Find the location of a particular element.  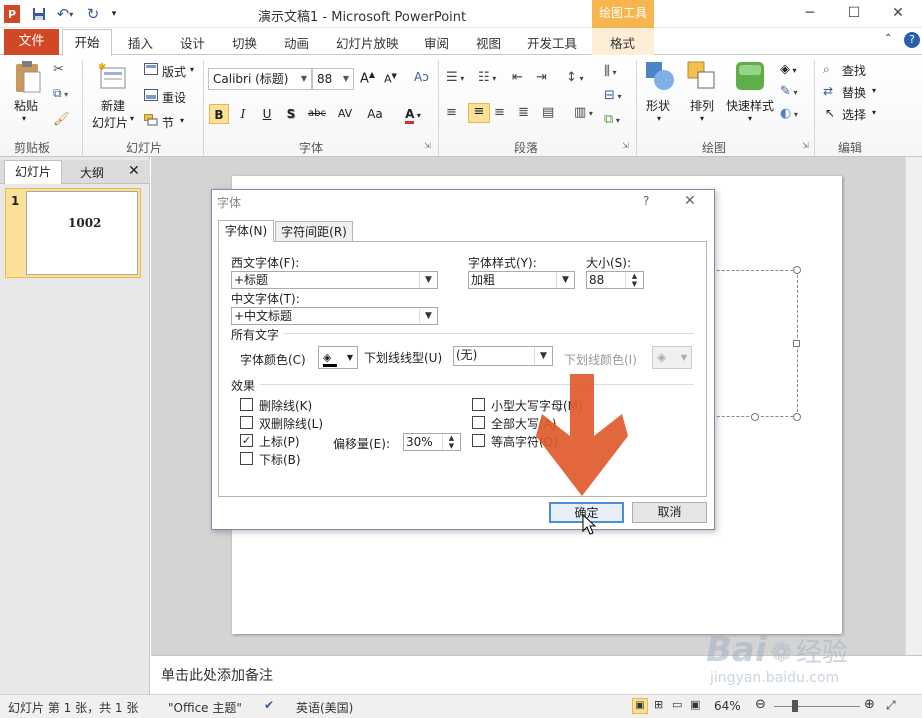

new-slide-dropdown-icon: ▾ is located at coordinates (132, 118).